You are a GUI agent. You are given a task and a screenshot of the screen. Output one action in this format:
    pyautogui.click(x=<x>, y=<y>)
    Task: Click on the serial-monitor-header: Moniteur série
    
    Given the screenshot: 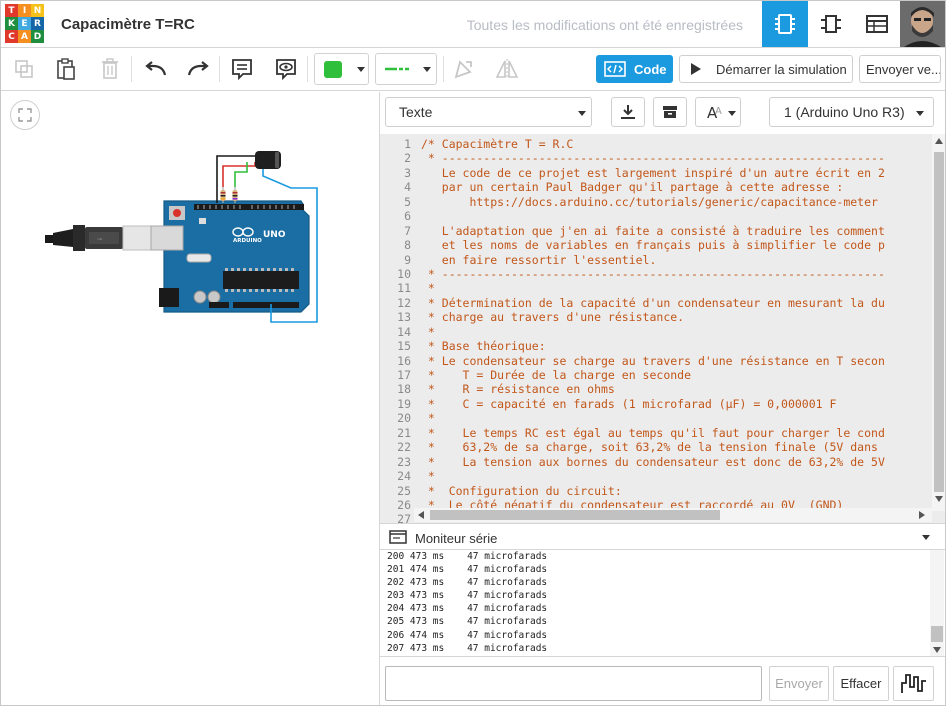 What is the action you would take?
    pyautogui.click(x=662, y=536)
    